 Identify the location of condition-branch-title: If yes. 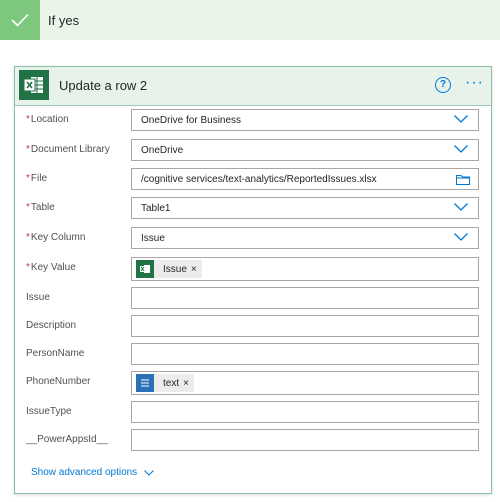
(64, 20).